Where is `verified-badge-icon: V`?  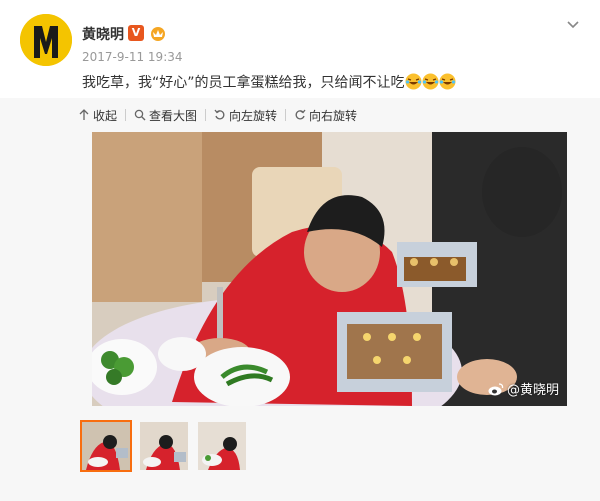 verified-badge-icon: V is located at coordinates (136, 33).